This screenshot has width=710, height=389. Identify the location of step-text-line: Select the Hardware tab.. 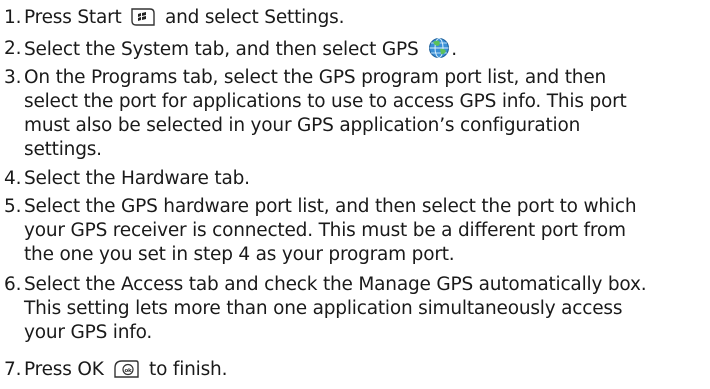
(137, 178).